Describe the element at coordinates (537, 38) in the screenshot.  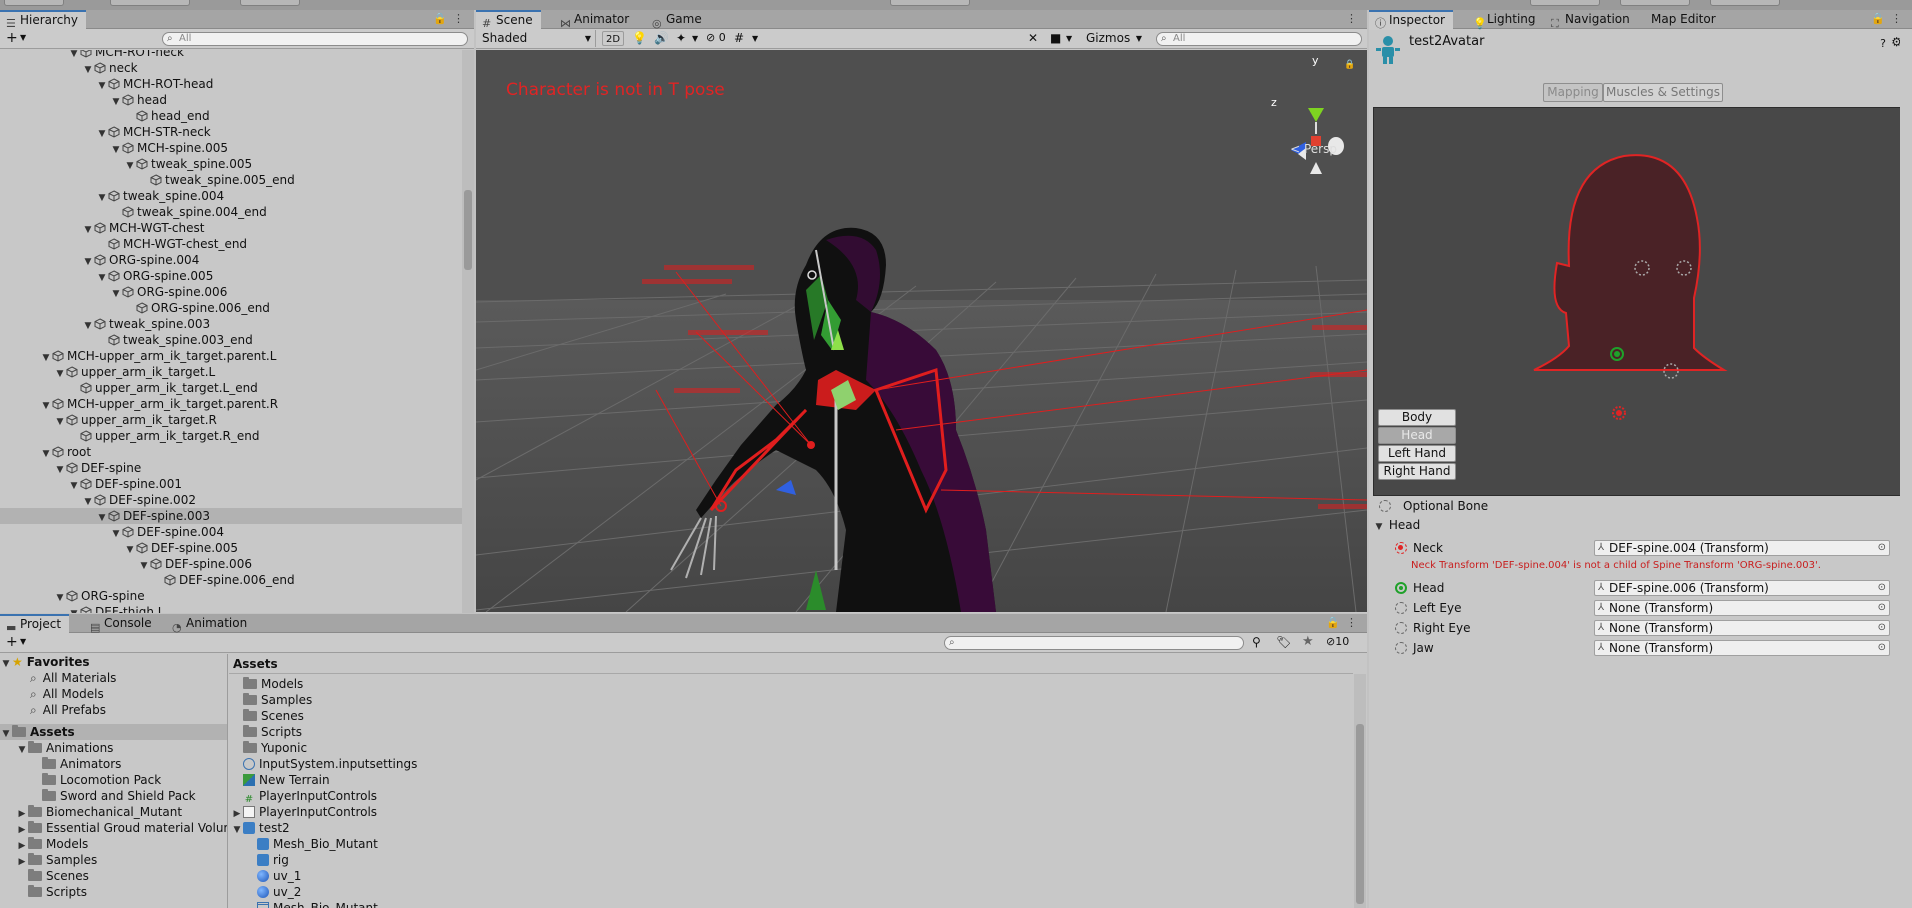
I see `shading-mode-dropdown: Shaded ▼` at that location.